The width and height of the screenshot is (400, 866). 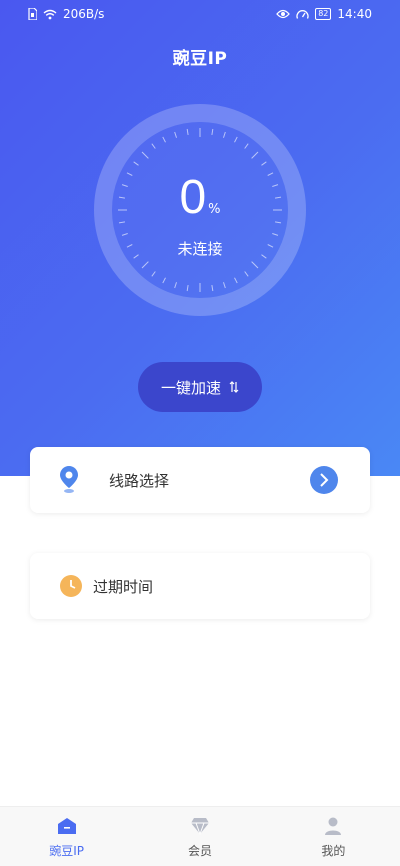 What do you see at coordinates (200, 586) in the screenshot?
I see `expire-time-card: 过期时间` at bounding box center [200, 586].